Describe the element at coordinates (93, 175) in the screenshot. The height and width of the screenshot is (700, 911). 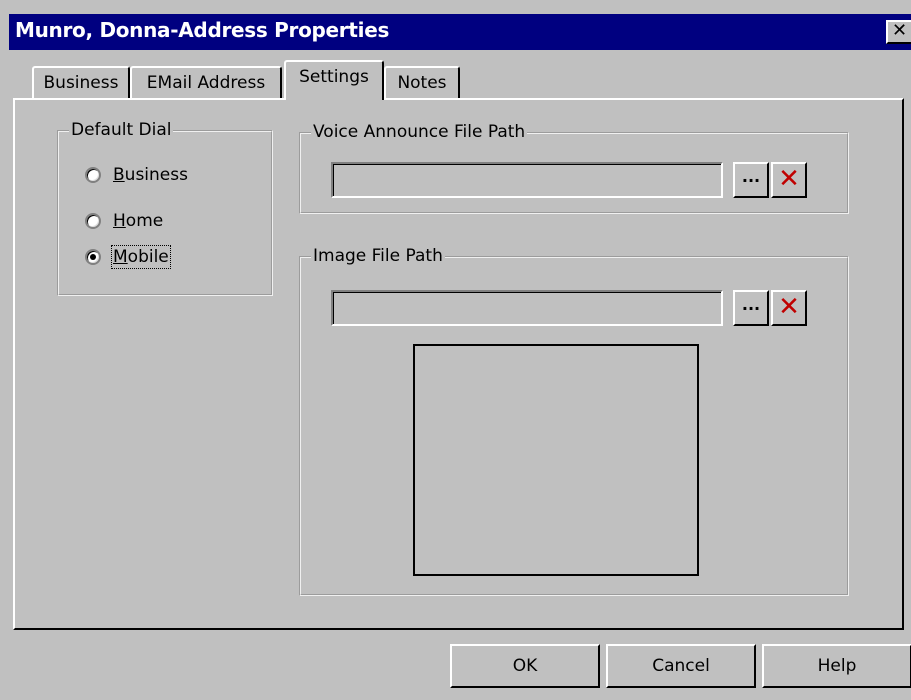
I see `radio-business-indicator` at that location.